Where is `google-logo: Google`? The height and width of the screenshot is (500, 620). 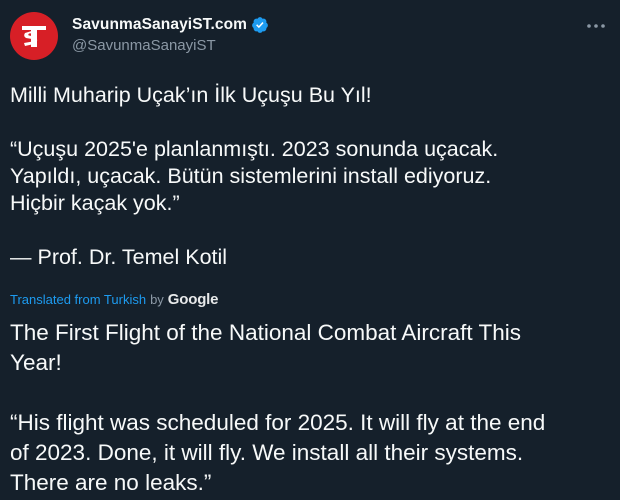
google-logo: Google is located at coordinates (193, 299).